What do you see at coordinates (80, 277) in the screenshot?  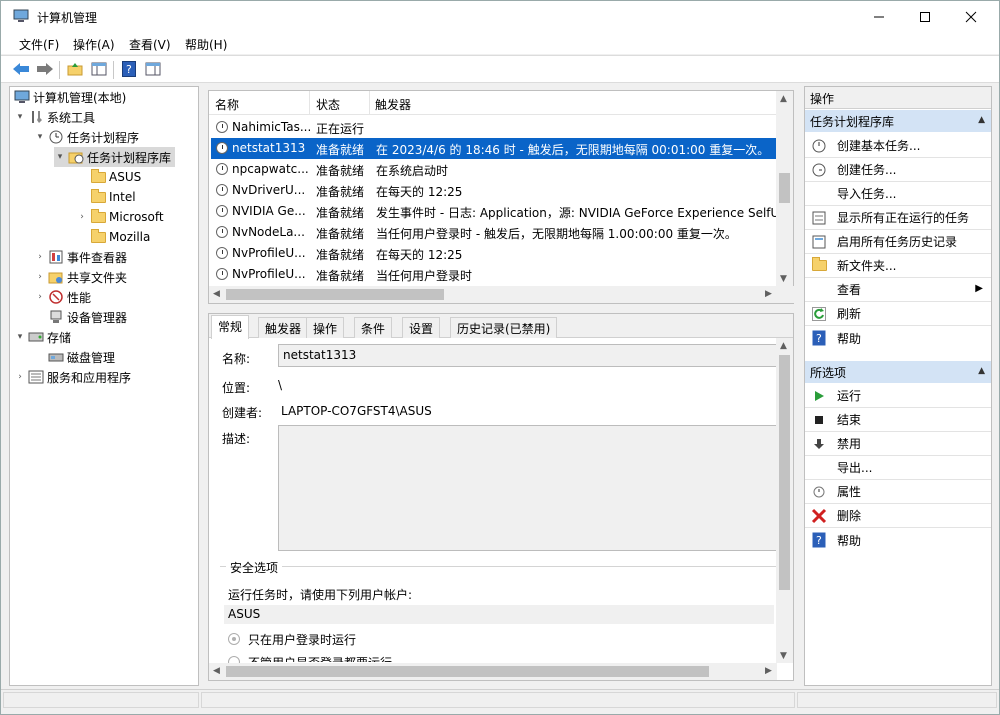 I see `tree-item-shared-folders: › 共享文件夹` at bounding box center [80, 277].